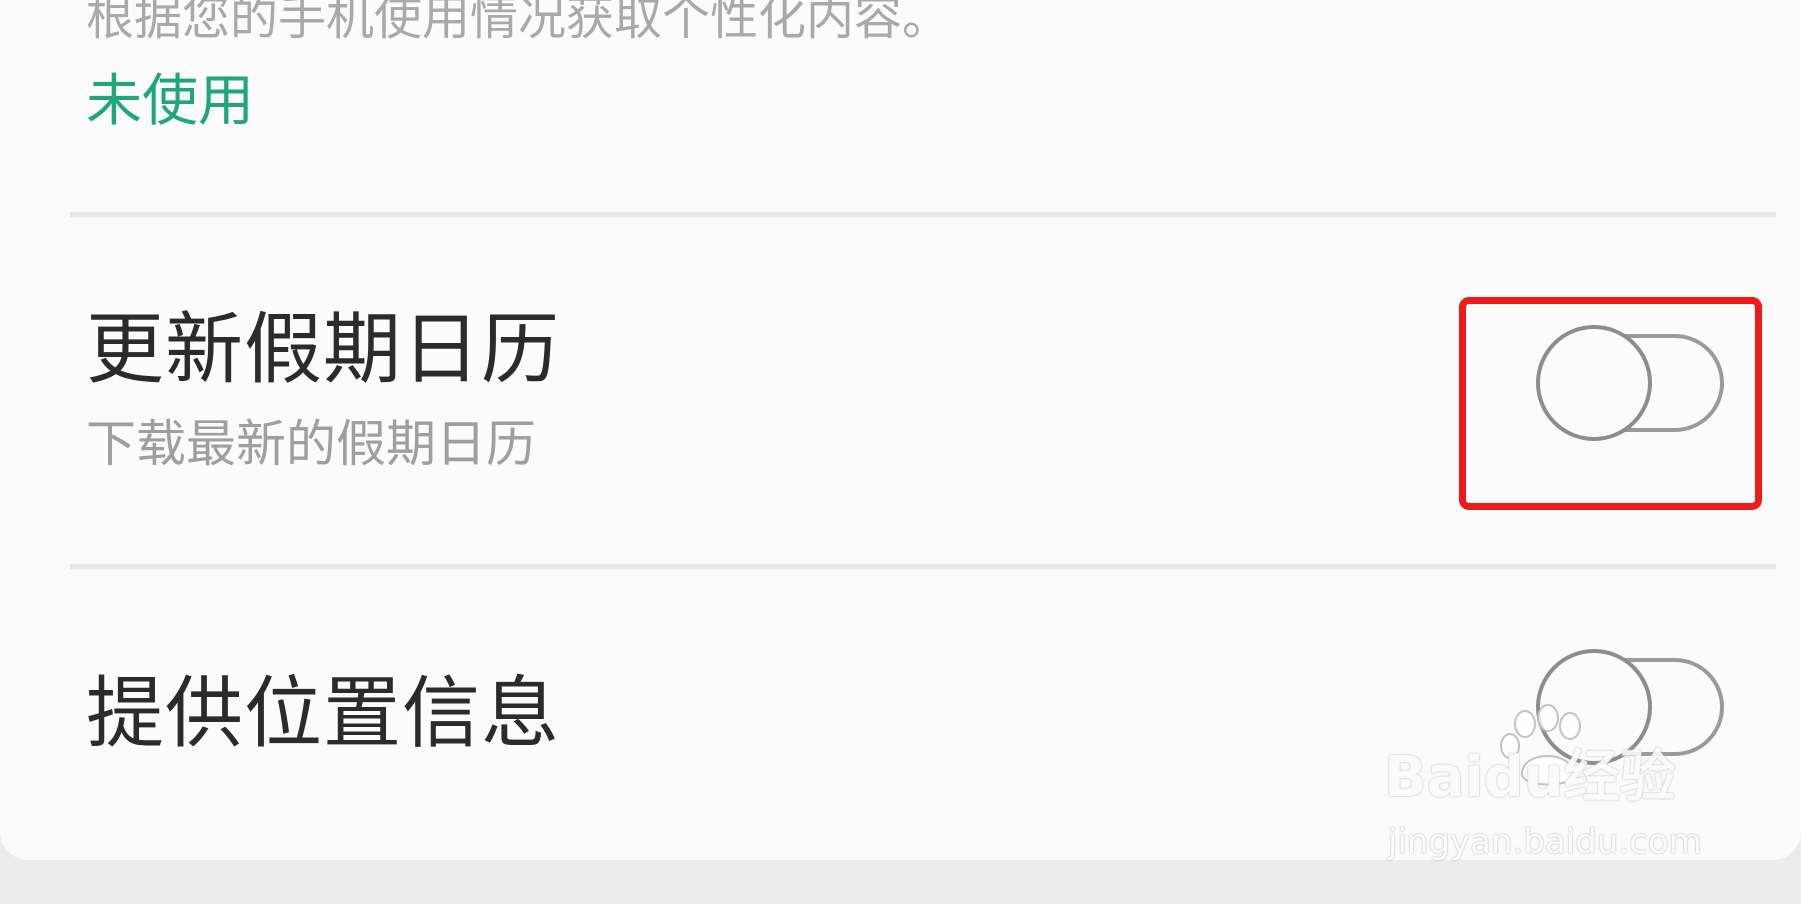  I want to click on previous-item-description: 根据您的手机使用情况获取个性化内容。, so click(518, 23).